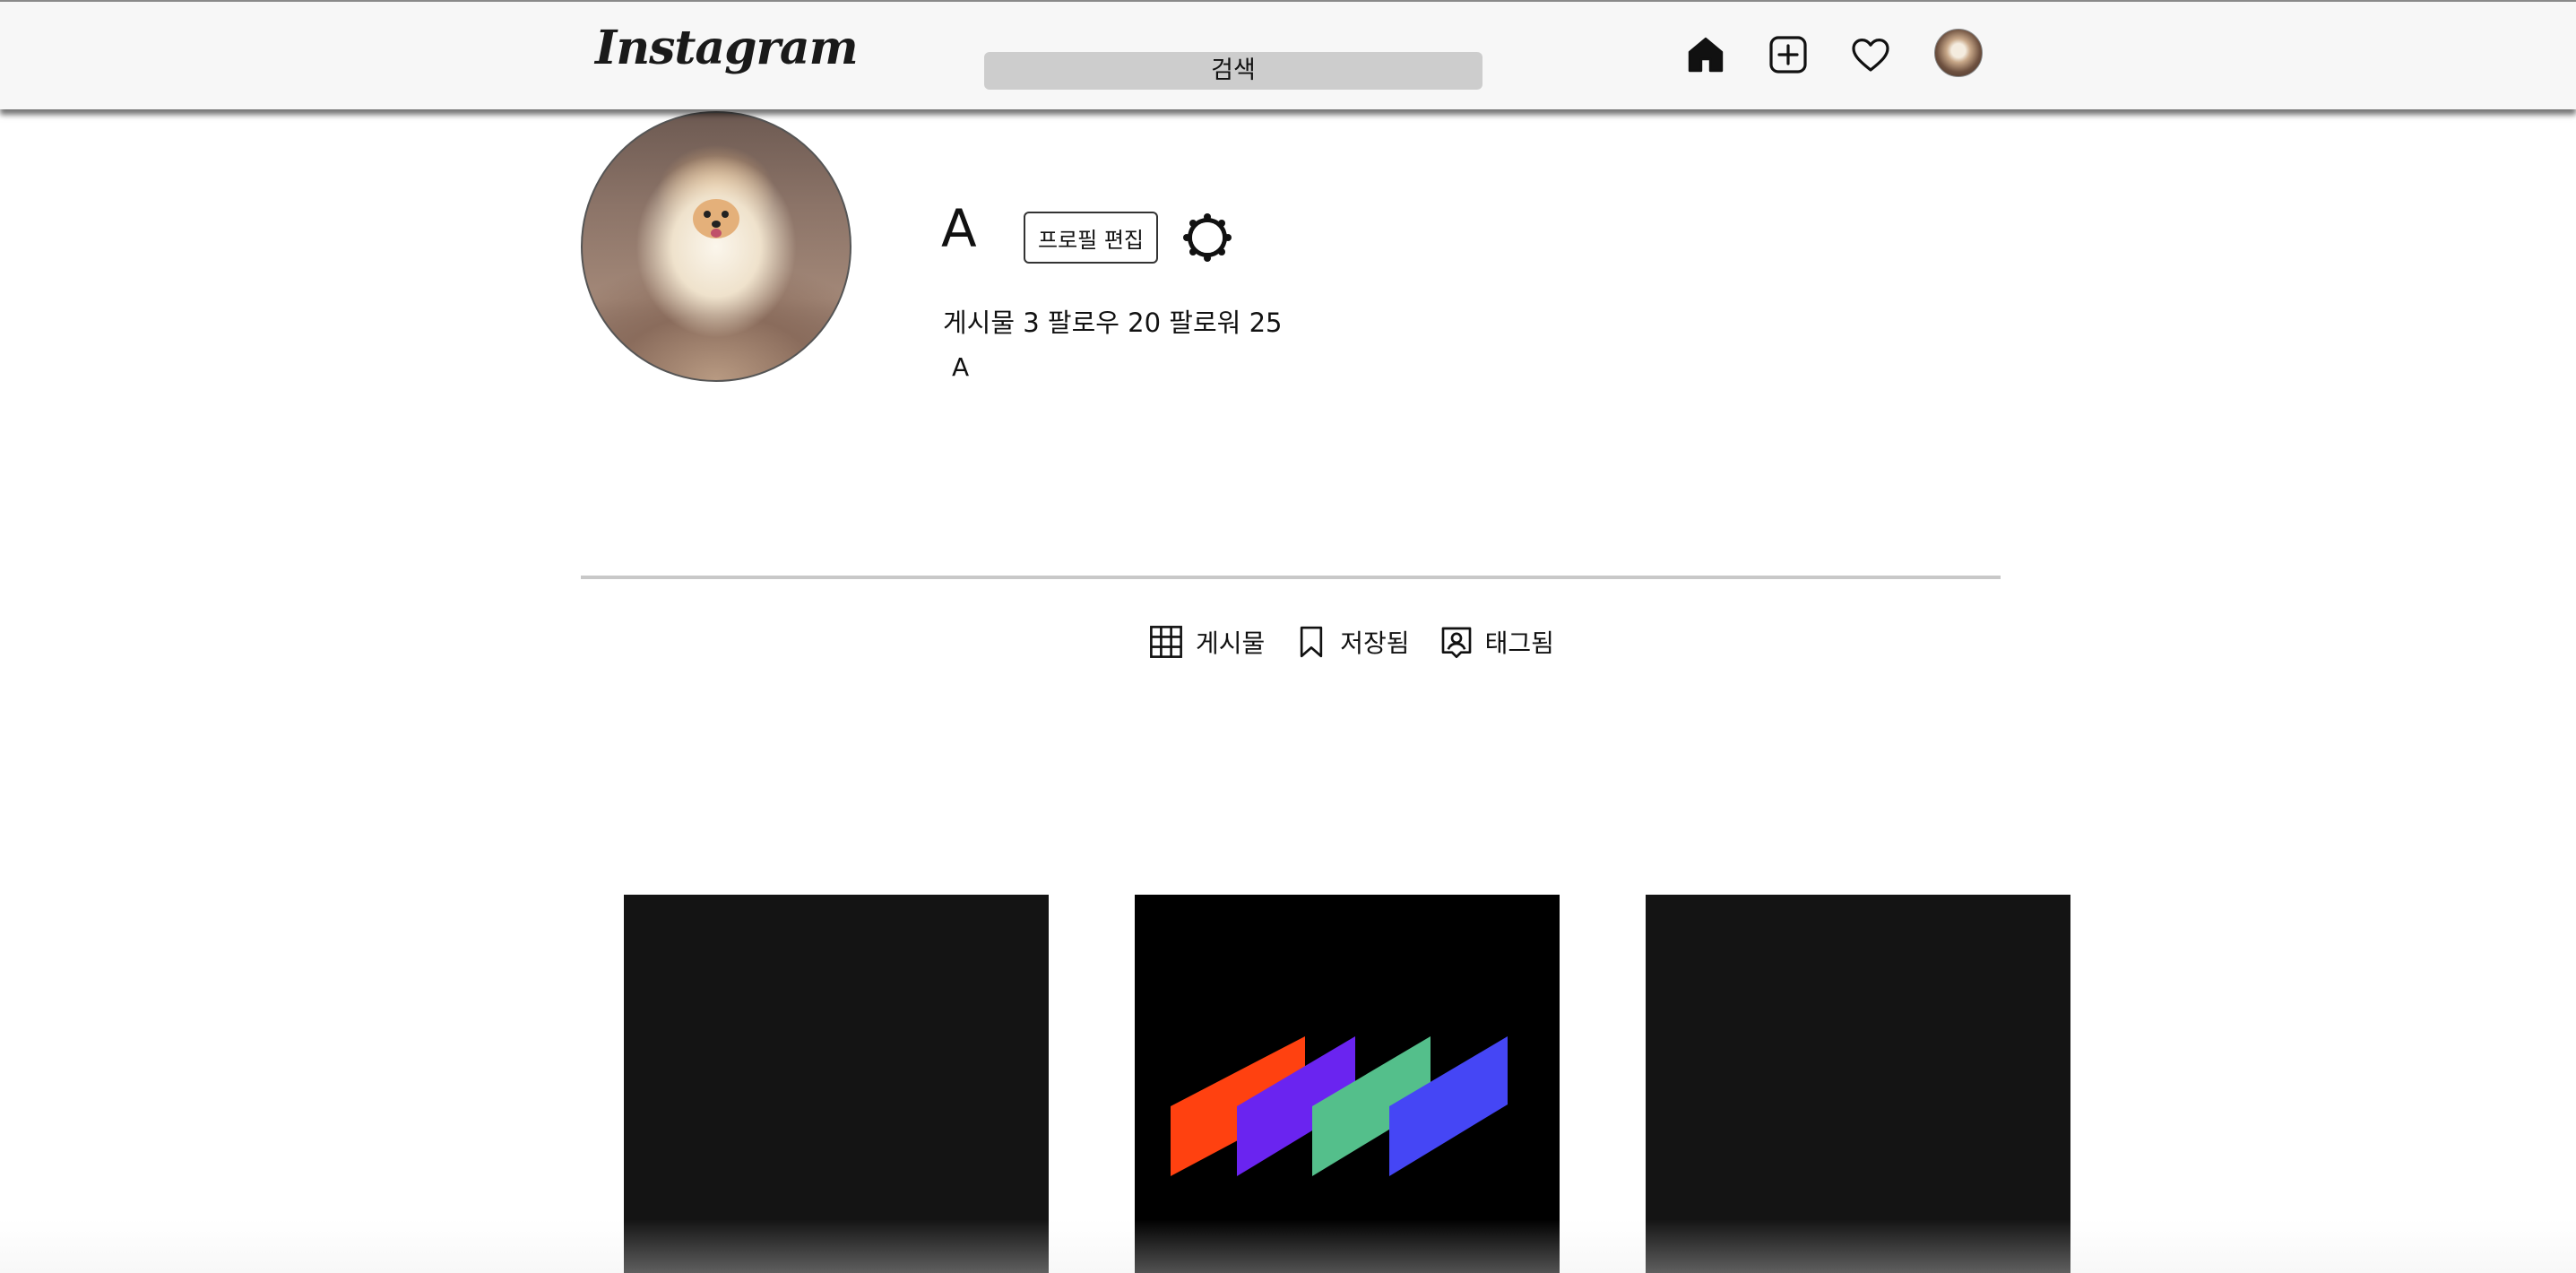  What do you see at coordinates (1166, 642) in the screenshot?
I see `grid-icon` at bounding box center [1166, 642].